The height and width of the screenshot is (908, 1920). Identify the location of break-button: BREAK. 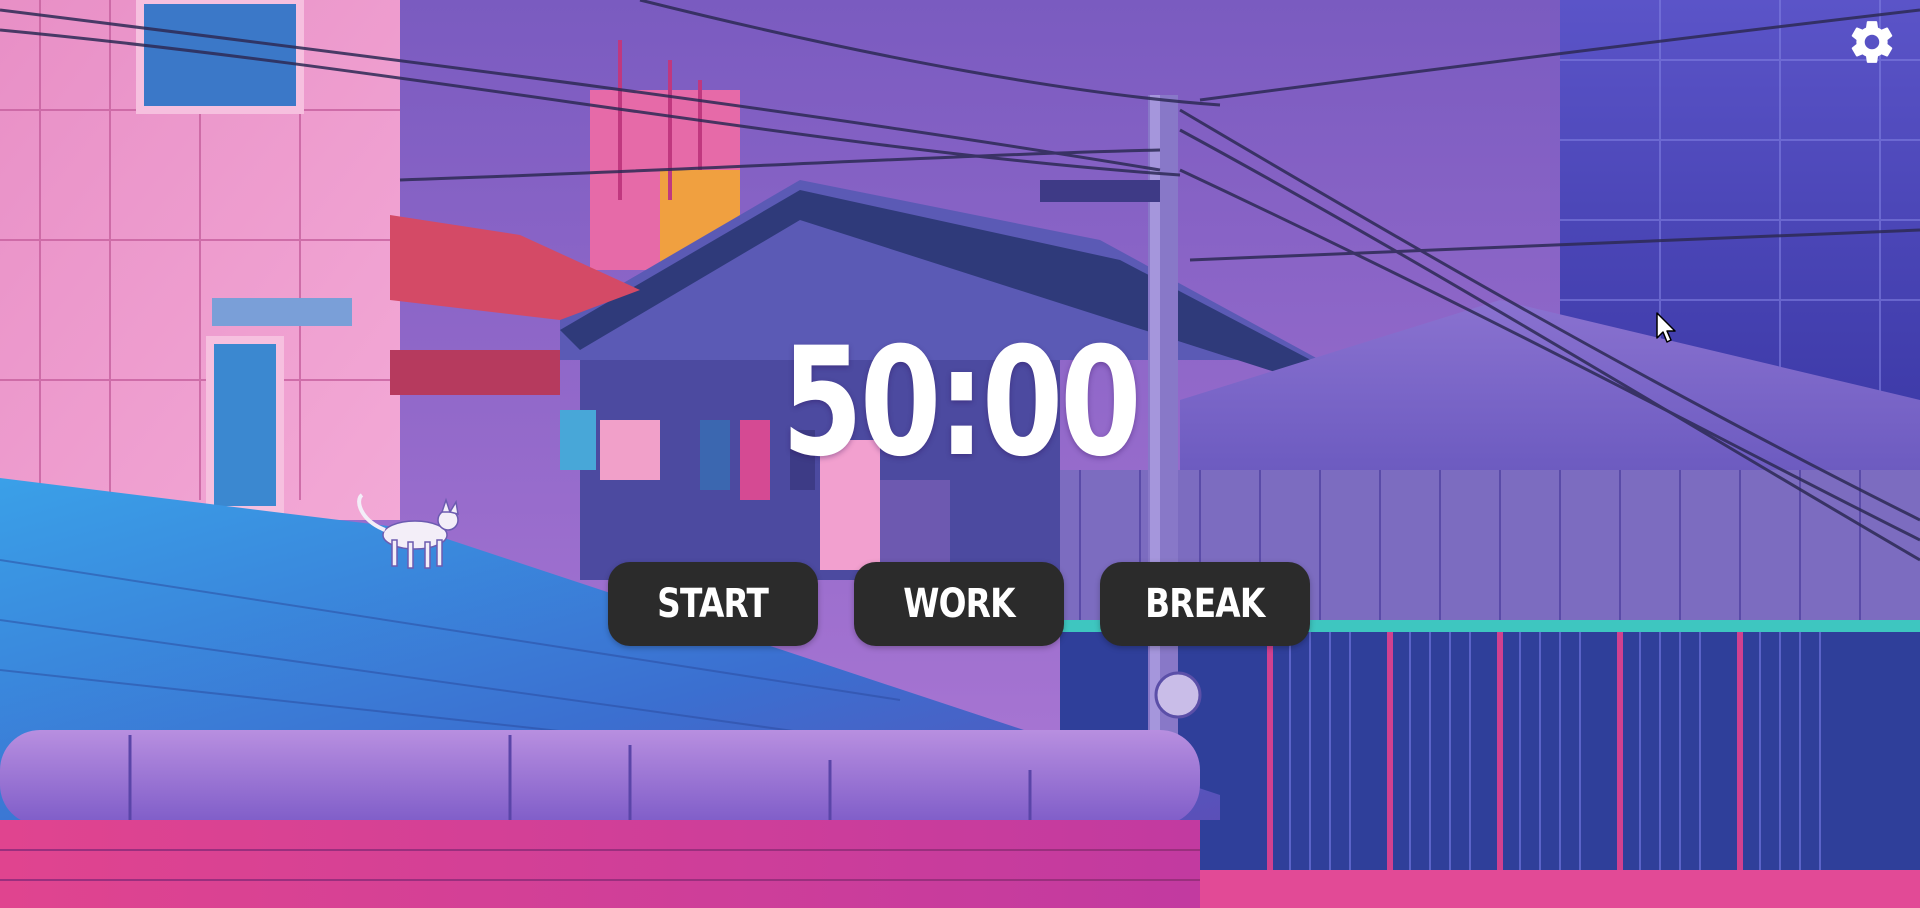
(1205, 604).